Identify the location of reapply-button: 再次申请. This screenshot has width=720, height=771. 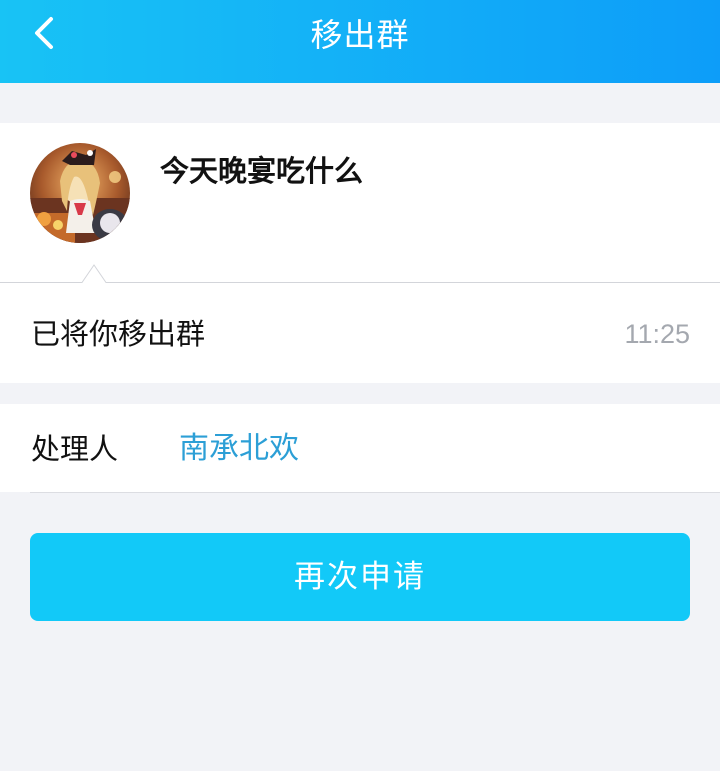
(360, 577).